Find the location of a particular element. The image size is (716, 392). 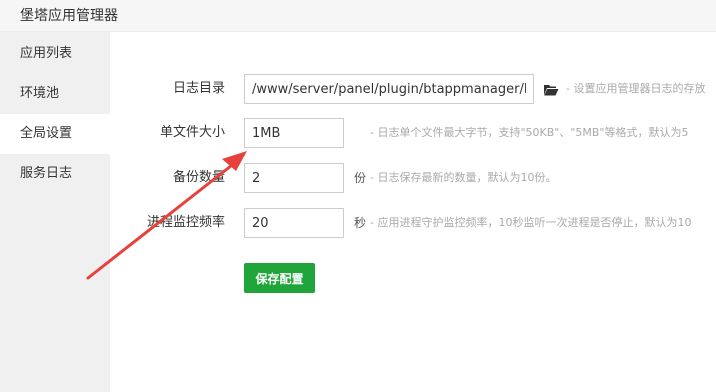

backup-count-input is located at coordinates (294, 178).